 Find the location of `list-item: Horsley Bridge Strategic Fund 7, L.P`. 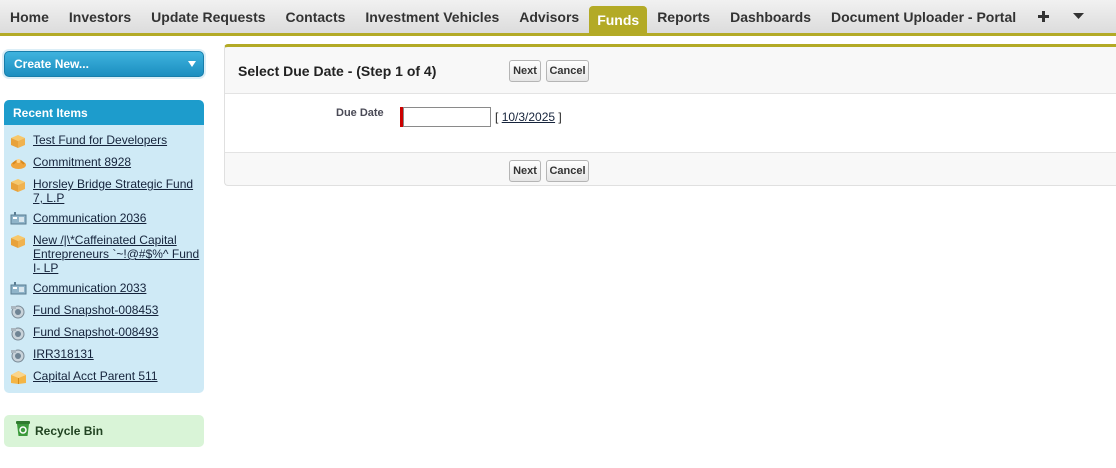

list-item: Horsley Bridge Strategic Fund 7, L.P is located at coordinates (104, 191).